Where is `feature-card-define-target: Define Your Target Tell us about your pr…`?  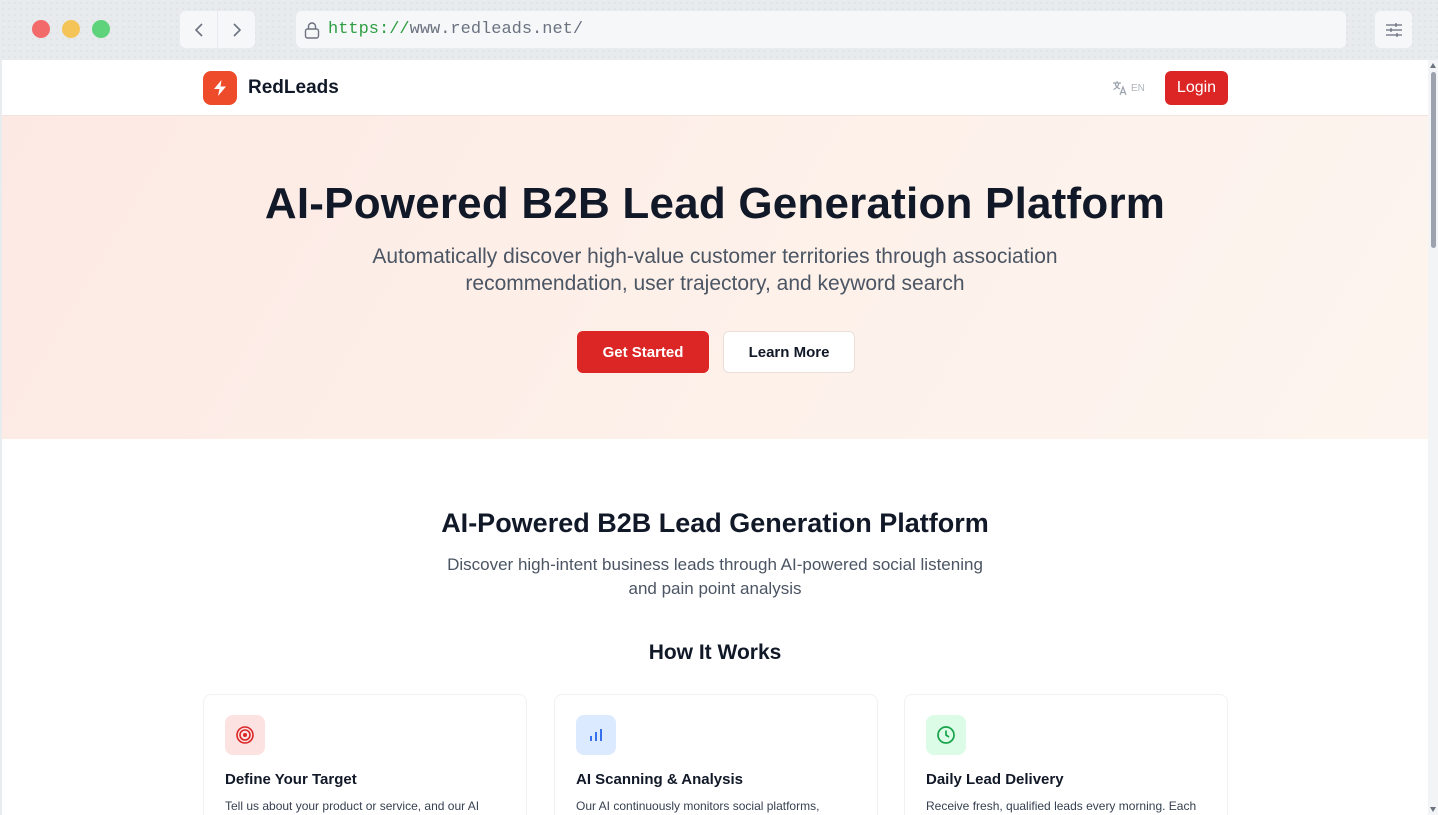 feature-card-define-target: Define Your Target Tell us about your pr… is located at coordinates (365, 754).